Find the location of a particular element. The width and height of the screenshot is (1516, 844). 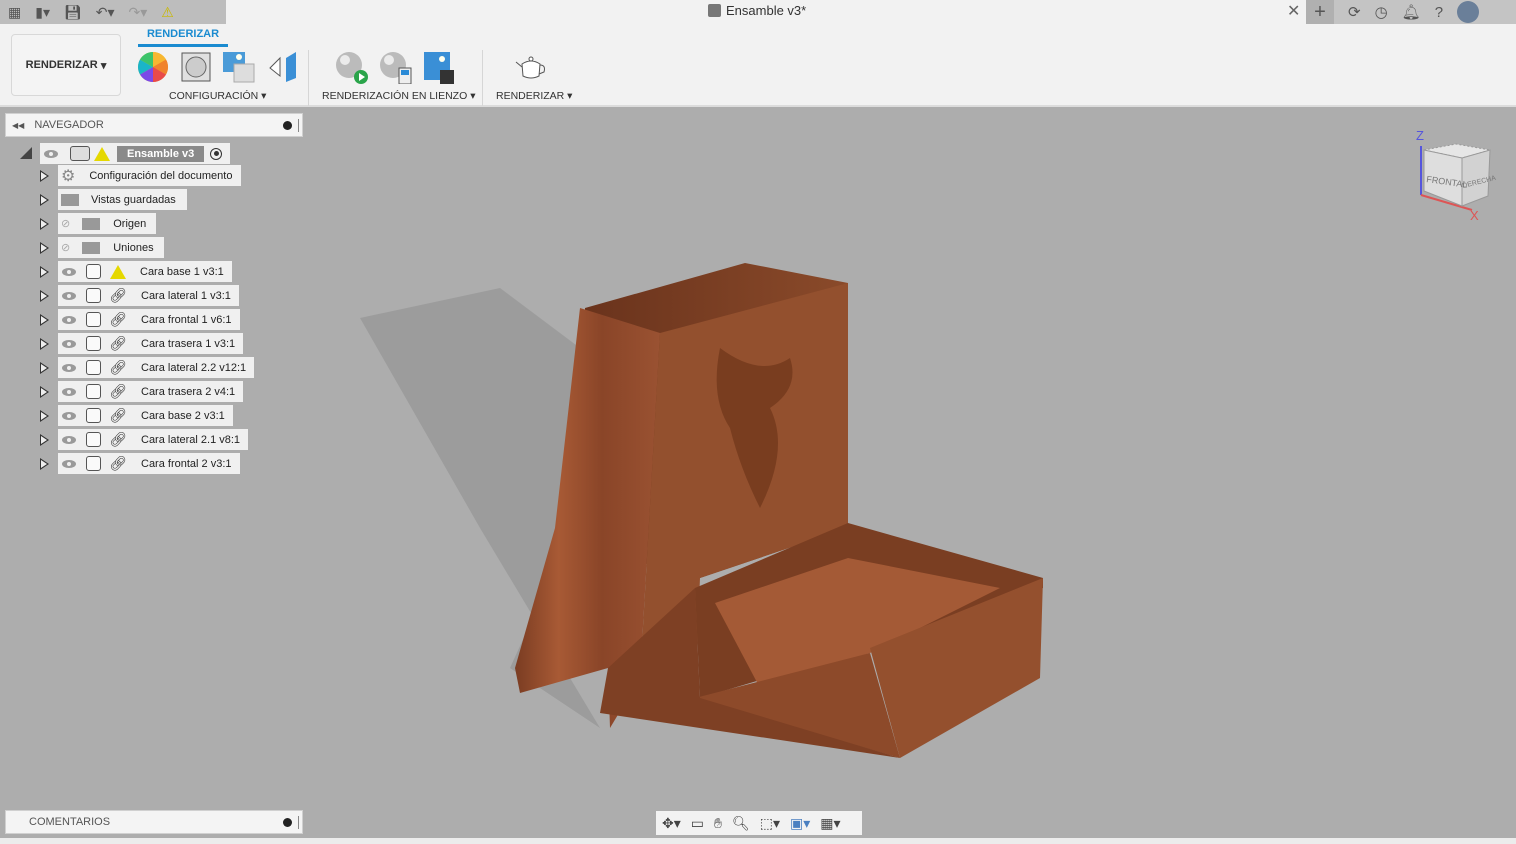

tree-item: 🔗︎ Cara base 2 v3:1 is located at coordinates (145, 415).